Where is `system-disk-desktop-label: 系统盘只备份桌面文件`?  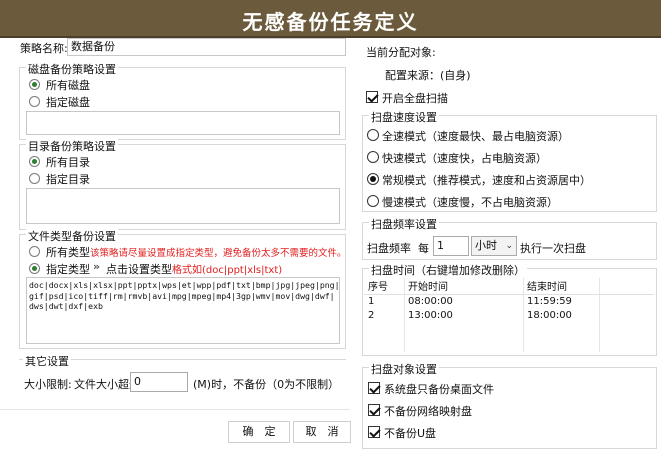 system-disk-desktop-label: 系统盘只备份桌面文件 is located at coordinates (439, 389).